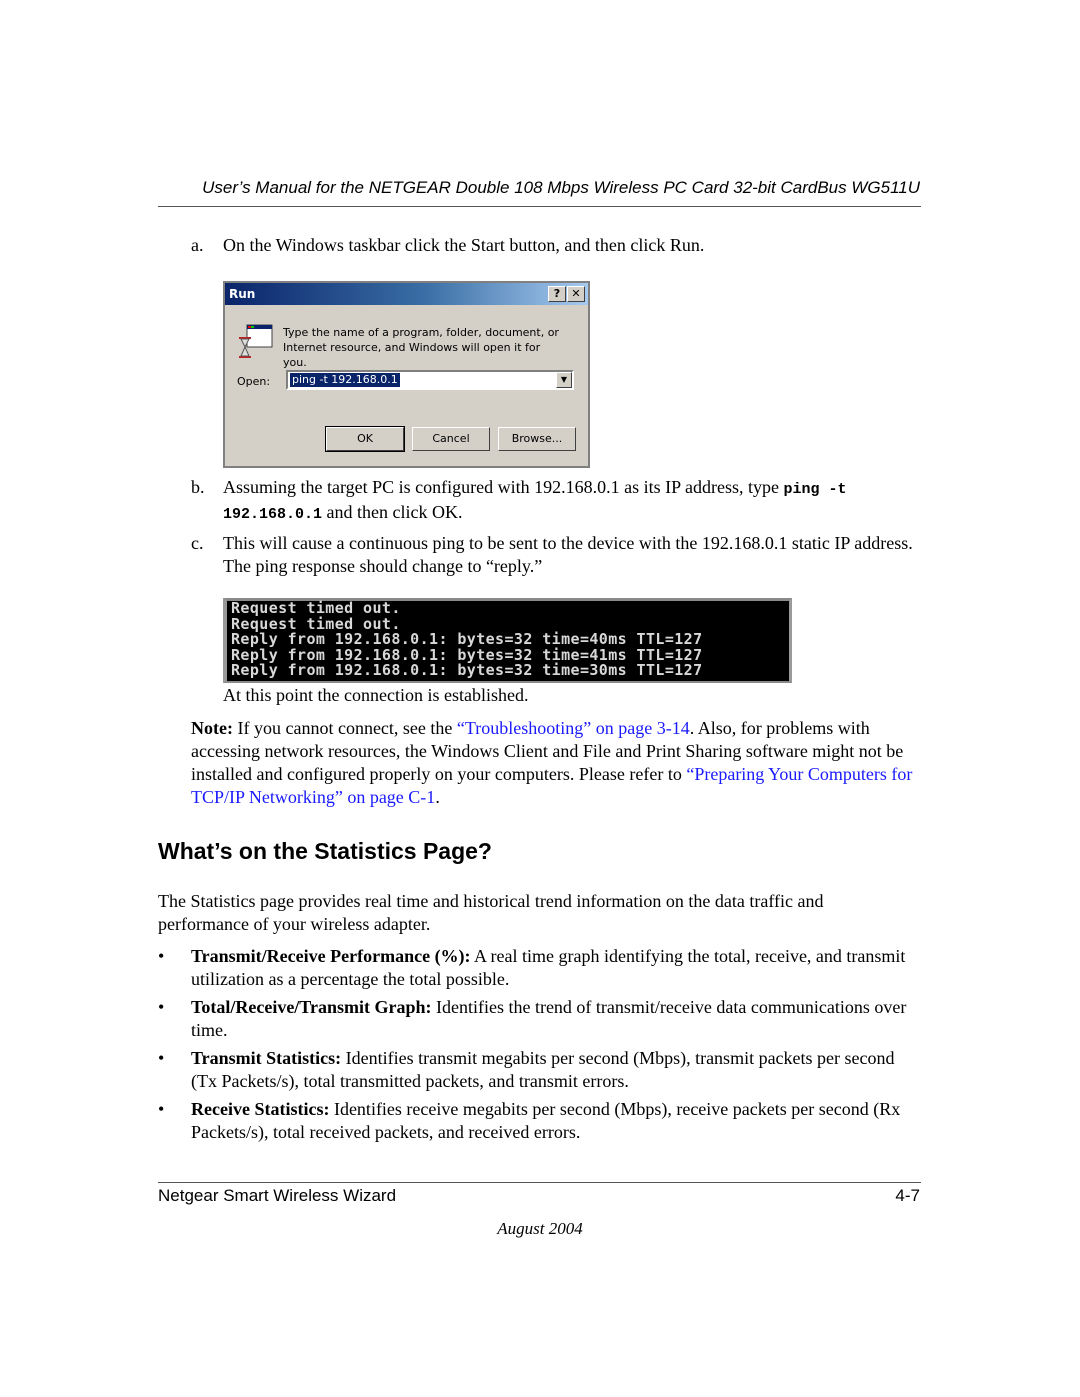 This screenshot has width=1080, height=1397. What do you see at coordinates (256, 341) in the screenshot?
I see `run-program-icon` at bounding box center [256, 341].